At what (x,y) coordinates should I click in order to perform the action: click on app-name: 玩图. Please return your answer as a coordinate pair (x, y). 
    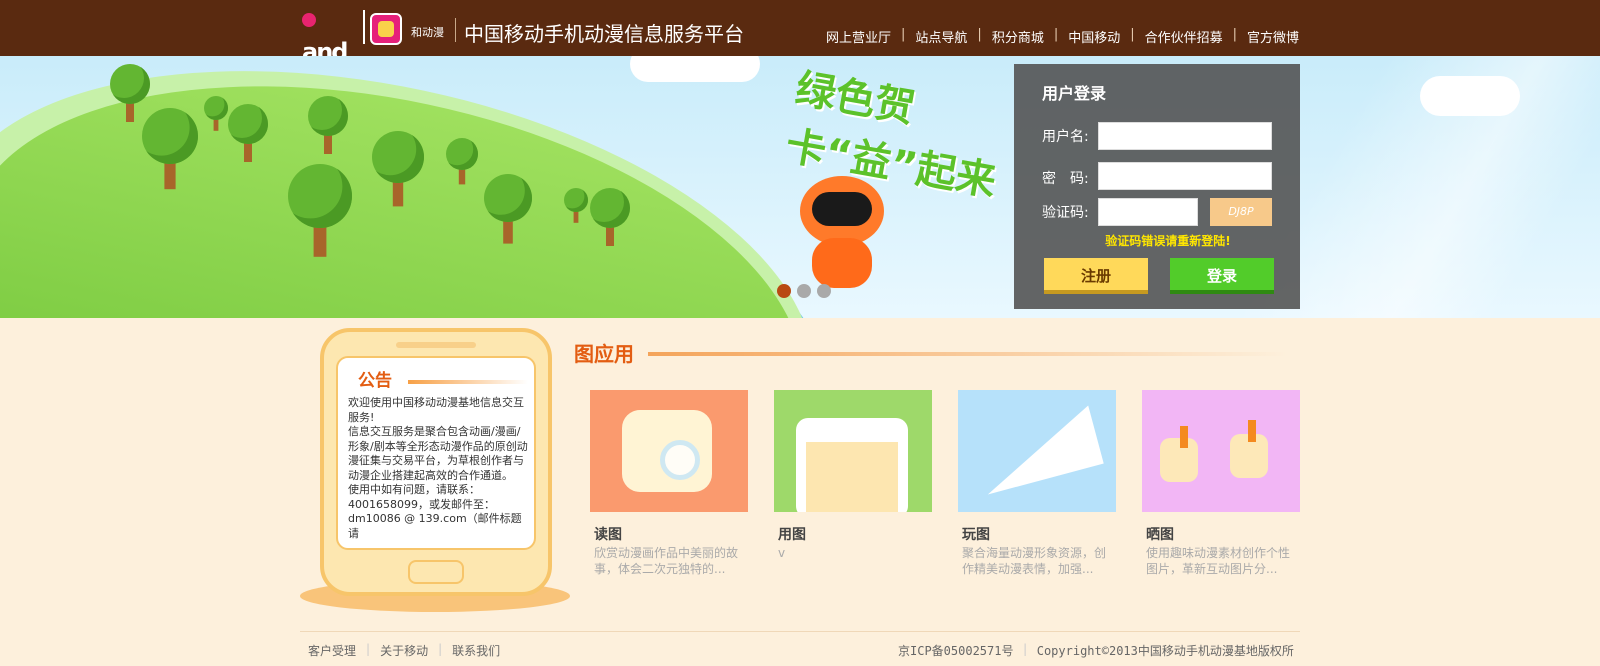
    Looking at the image, I should click on (976, 534).